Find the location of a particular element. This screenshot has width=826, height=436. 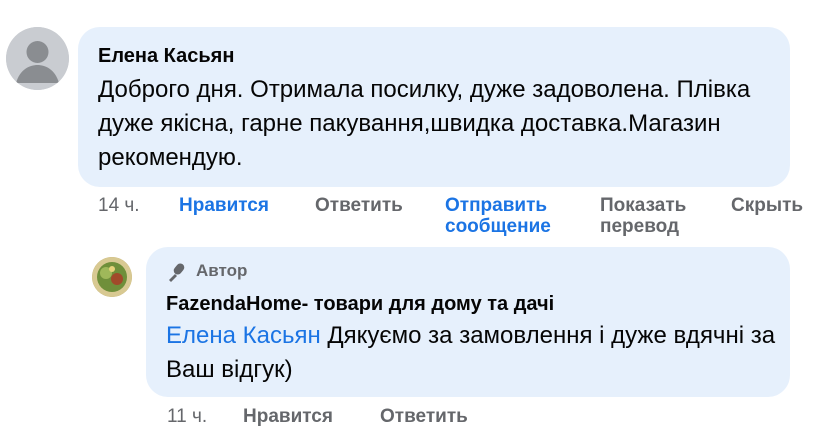

avatar is located at coordinates (37, 58).